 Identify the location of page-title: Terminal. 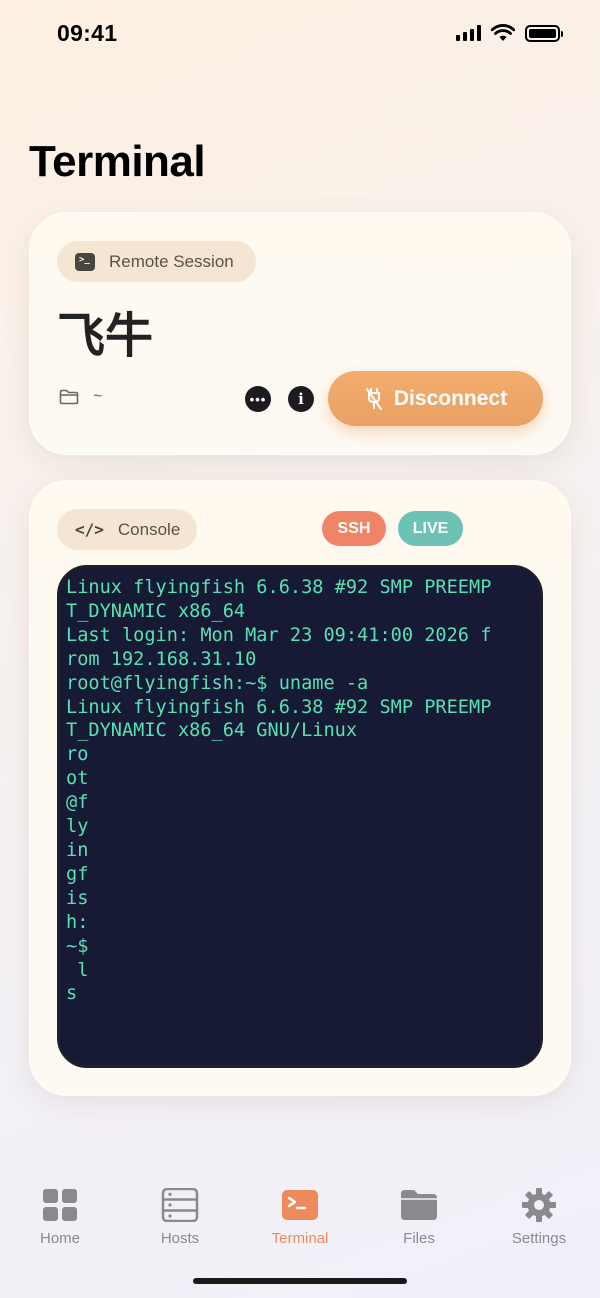
(117, 161).